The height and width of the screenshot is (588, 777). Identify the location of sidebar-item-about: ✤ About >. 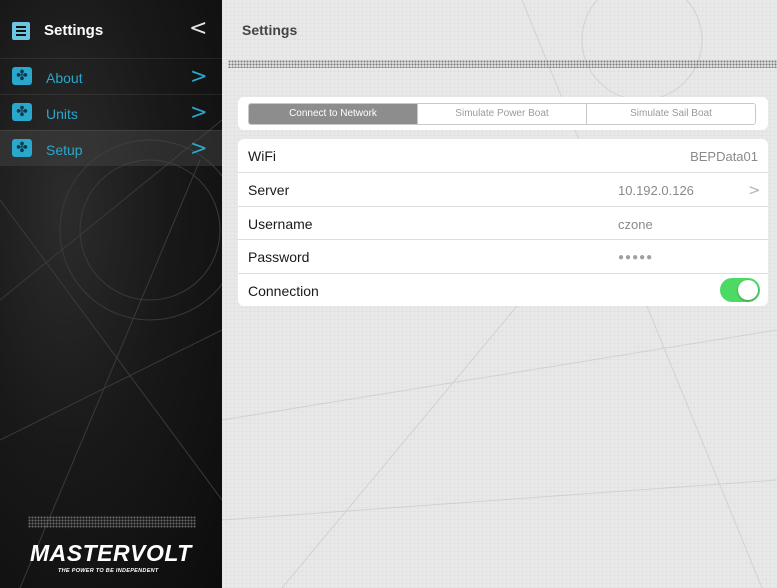
(111, 76).